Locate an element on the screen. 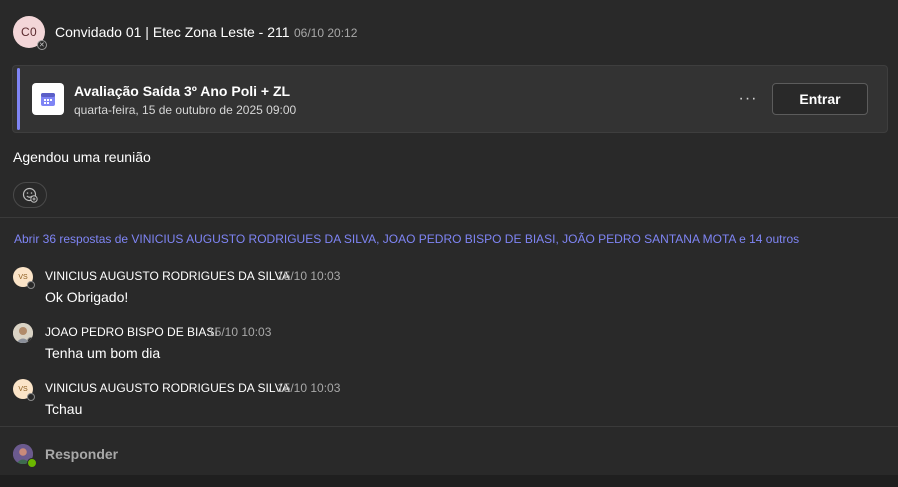 The height and width of the screenshot is (487, 898). presence-offline-icon: ✕ is located at coordinates (42, 45).